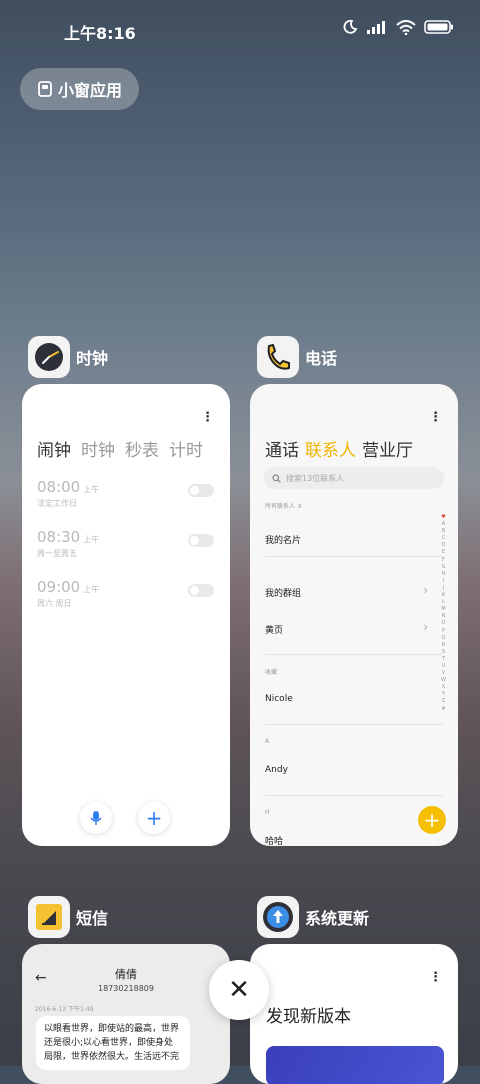 The height and width of the screenshot is (1084, 480). I want to click on contact-row: 哈哈, so click(274, 840).